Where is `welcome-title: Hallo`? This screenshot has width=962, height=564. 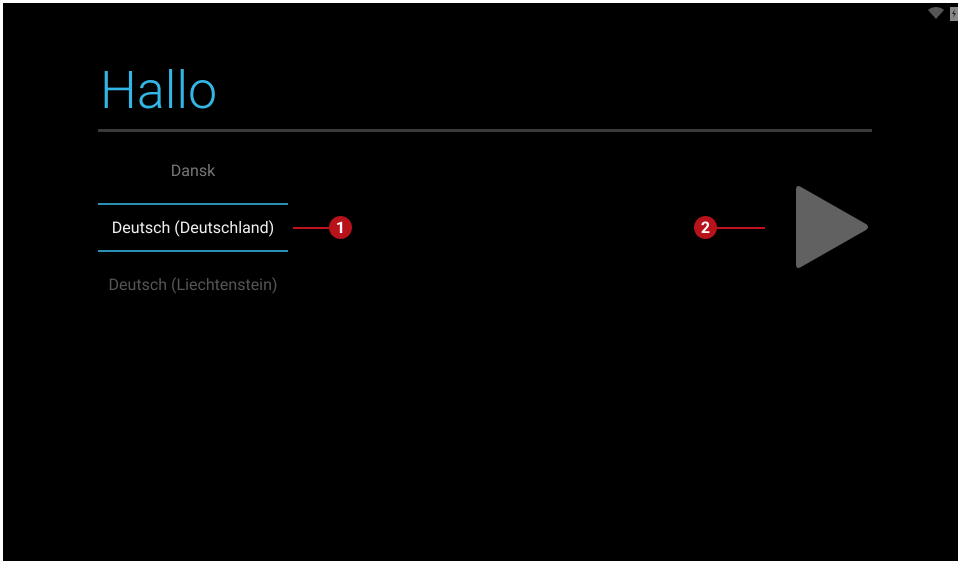
welcome-title: Hallo is located at coordinates (158, 94).